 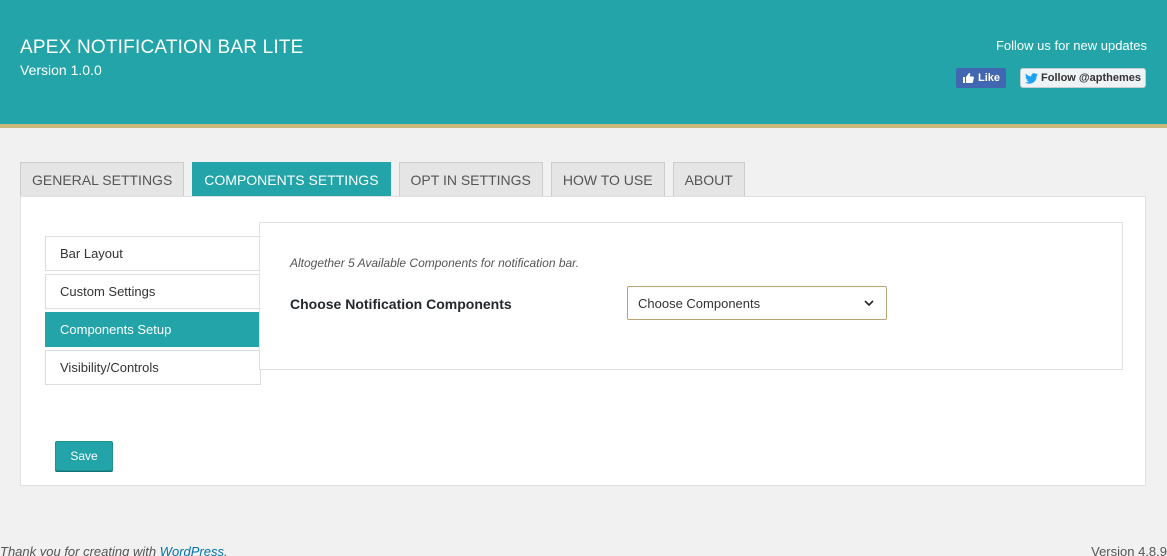 What do you see at coordinates (162, 47) in the screenshot?
I see `plugin-title: APEX NOTIFICATION BAR LITE` at bounding box center [162, 47].